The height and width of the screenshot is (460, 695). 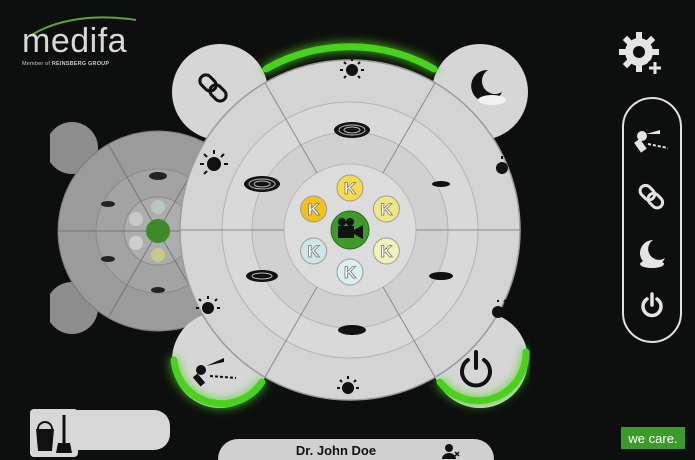 I want to click on examination-light-icon, so click(x=651, y=141).